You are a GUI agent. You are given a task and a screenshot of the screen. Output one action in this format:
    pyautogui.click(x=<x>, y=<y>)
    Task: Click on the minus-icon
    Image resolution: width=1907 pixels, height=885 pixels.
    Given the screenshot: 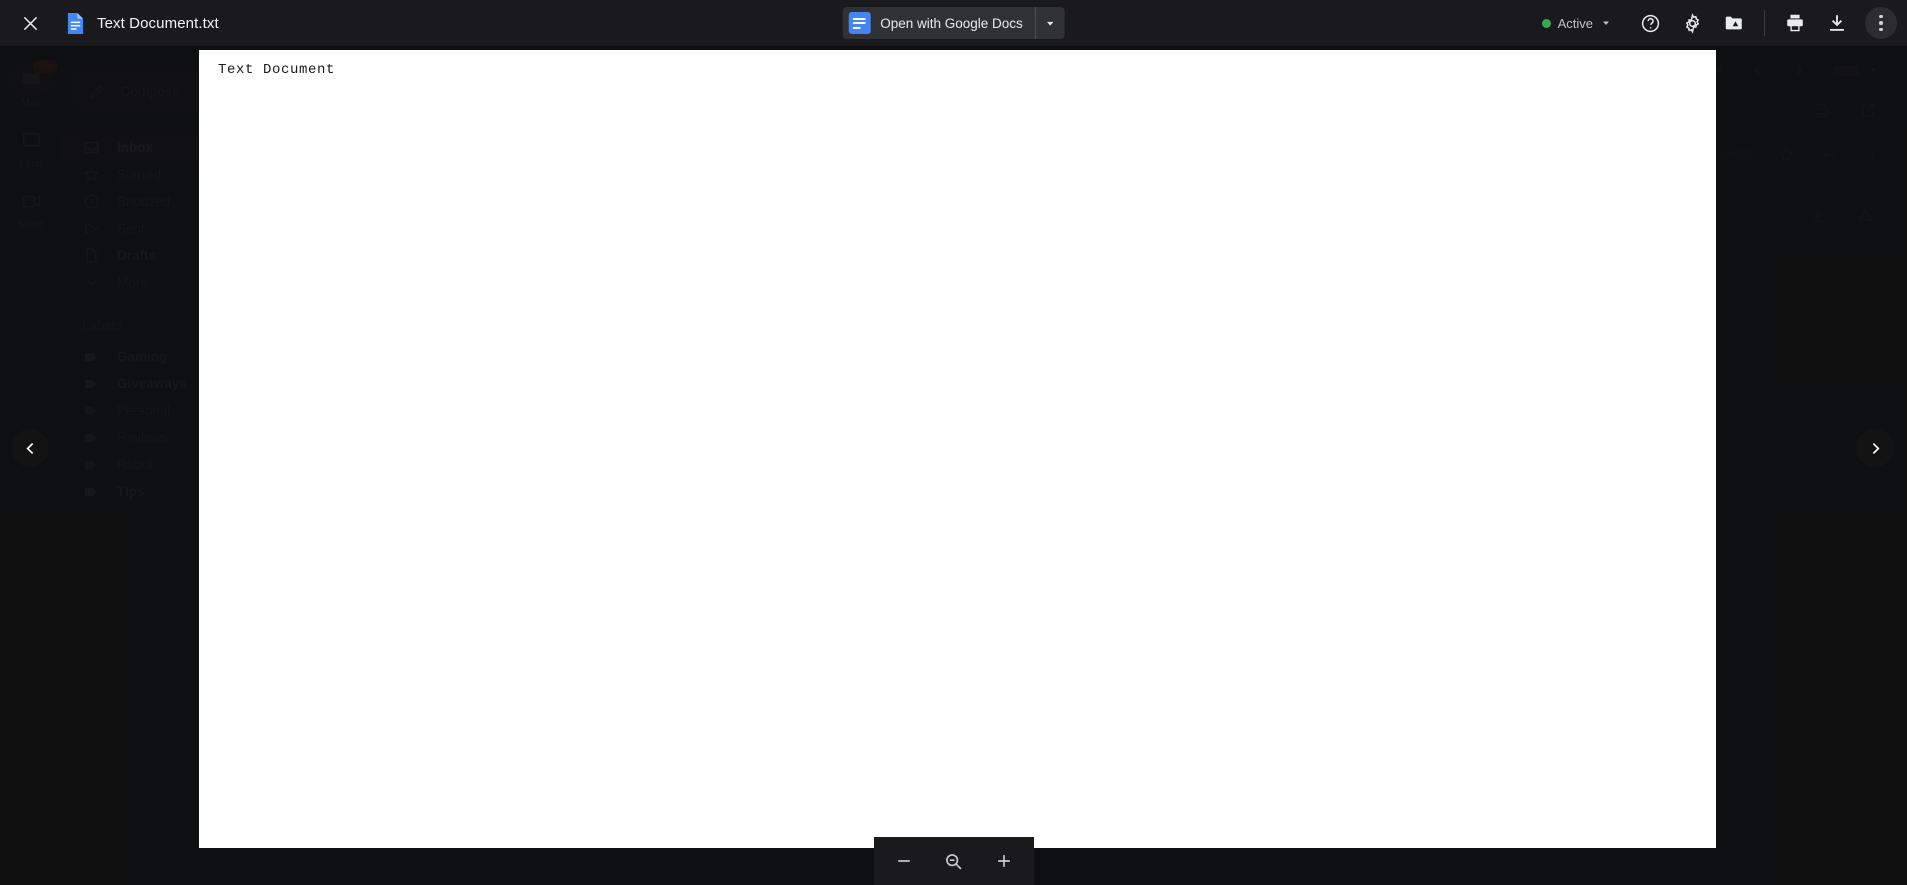 What is the action you would take?
    pyautogui.click(x=903, y=861)
    